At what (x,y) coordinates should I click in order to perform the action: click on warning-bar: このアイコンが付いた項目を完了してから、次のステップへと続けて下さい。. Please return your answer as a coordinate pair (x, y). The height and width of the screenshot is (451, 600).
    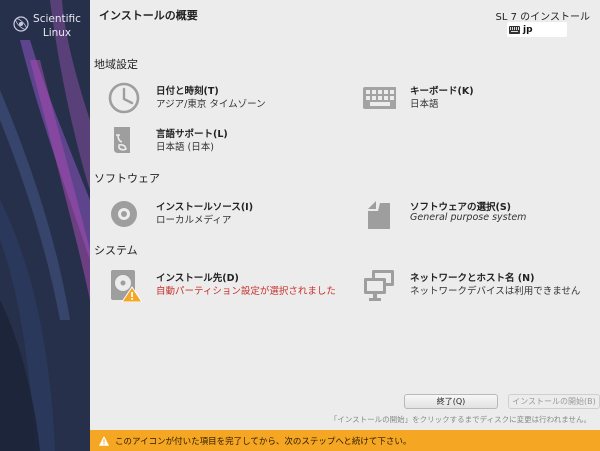
    Looking at the image, I should click on (345, 440).